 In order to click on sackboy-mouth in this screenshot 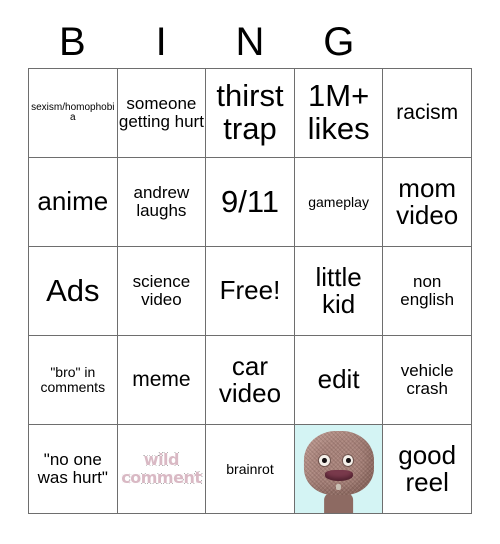, I will do `click(339, 476)`.